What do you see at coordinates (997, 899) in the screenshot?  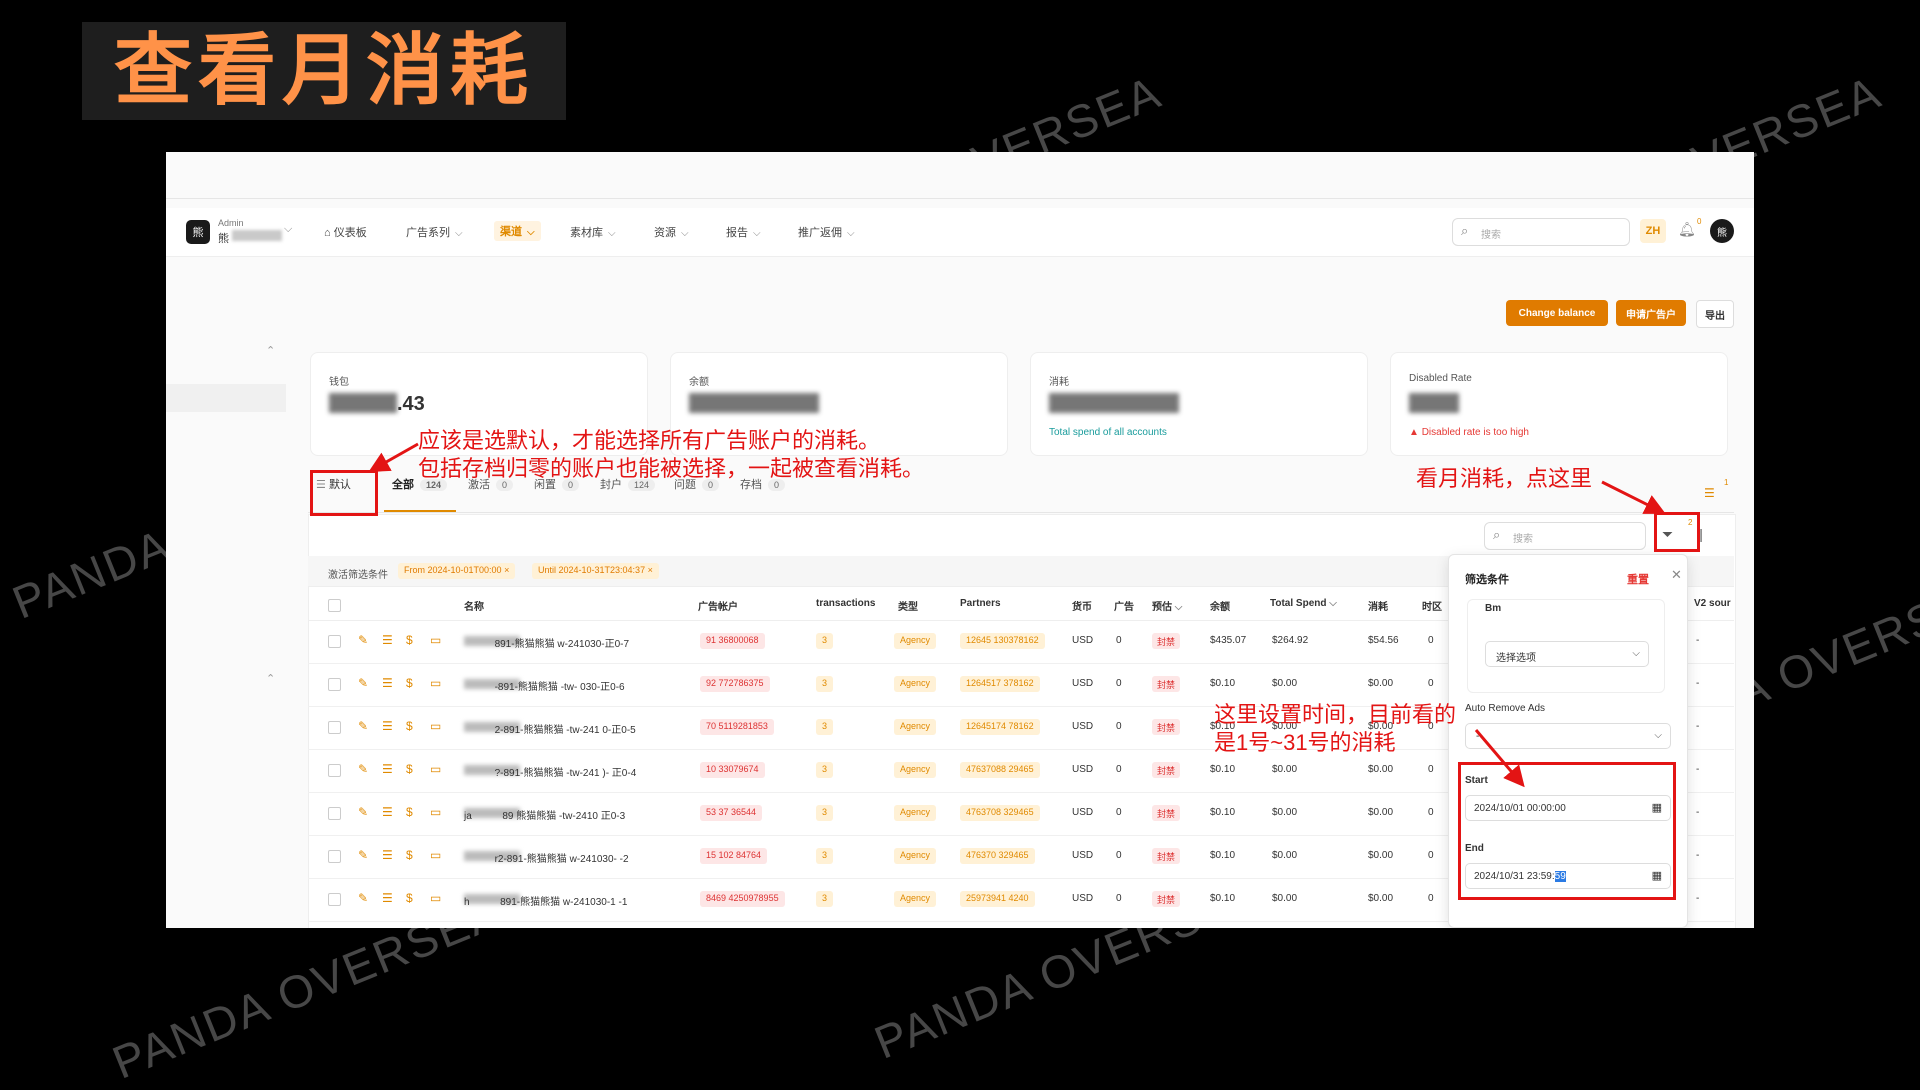 I see `partner-id: 25973941 4240` at bounding box center [997, 899].